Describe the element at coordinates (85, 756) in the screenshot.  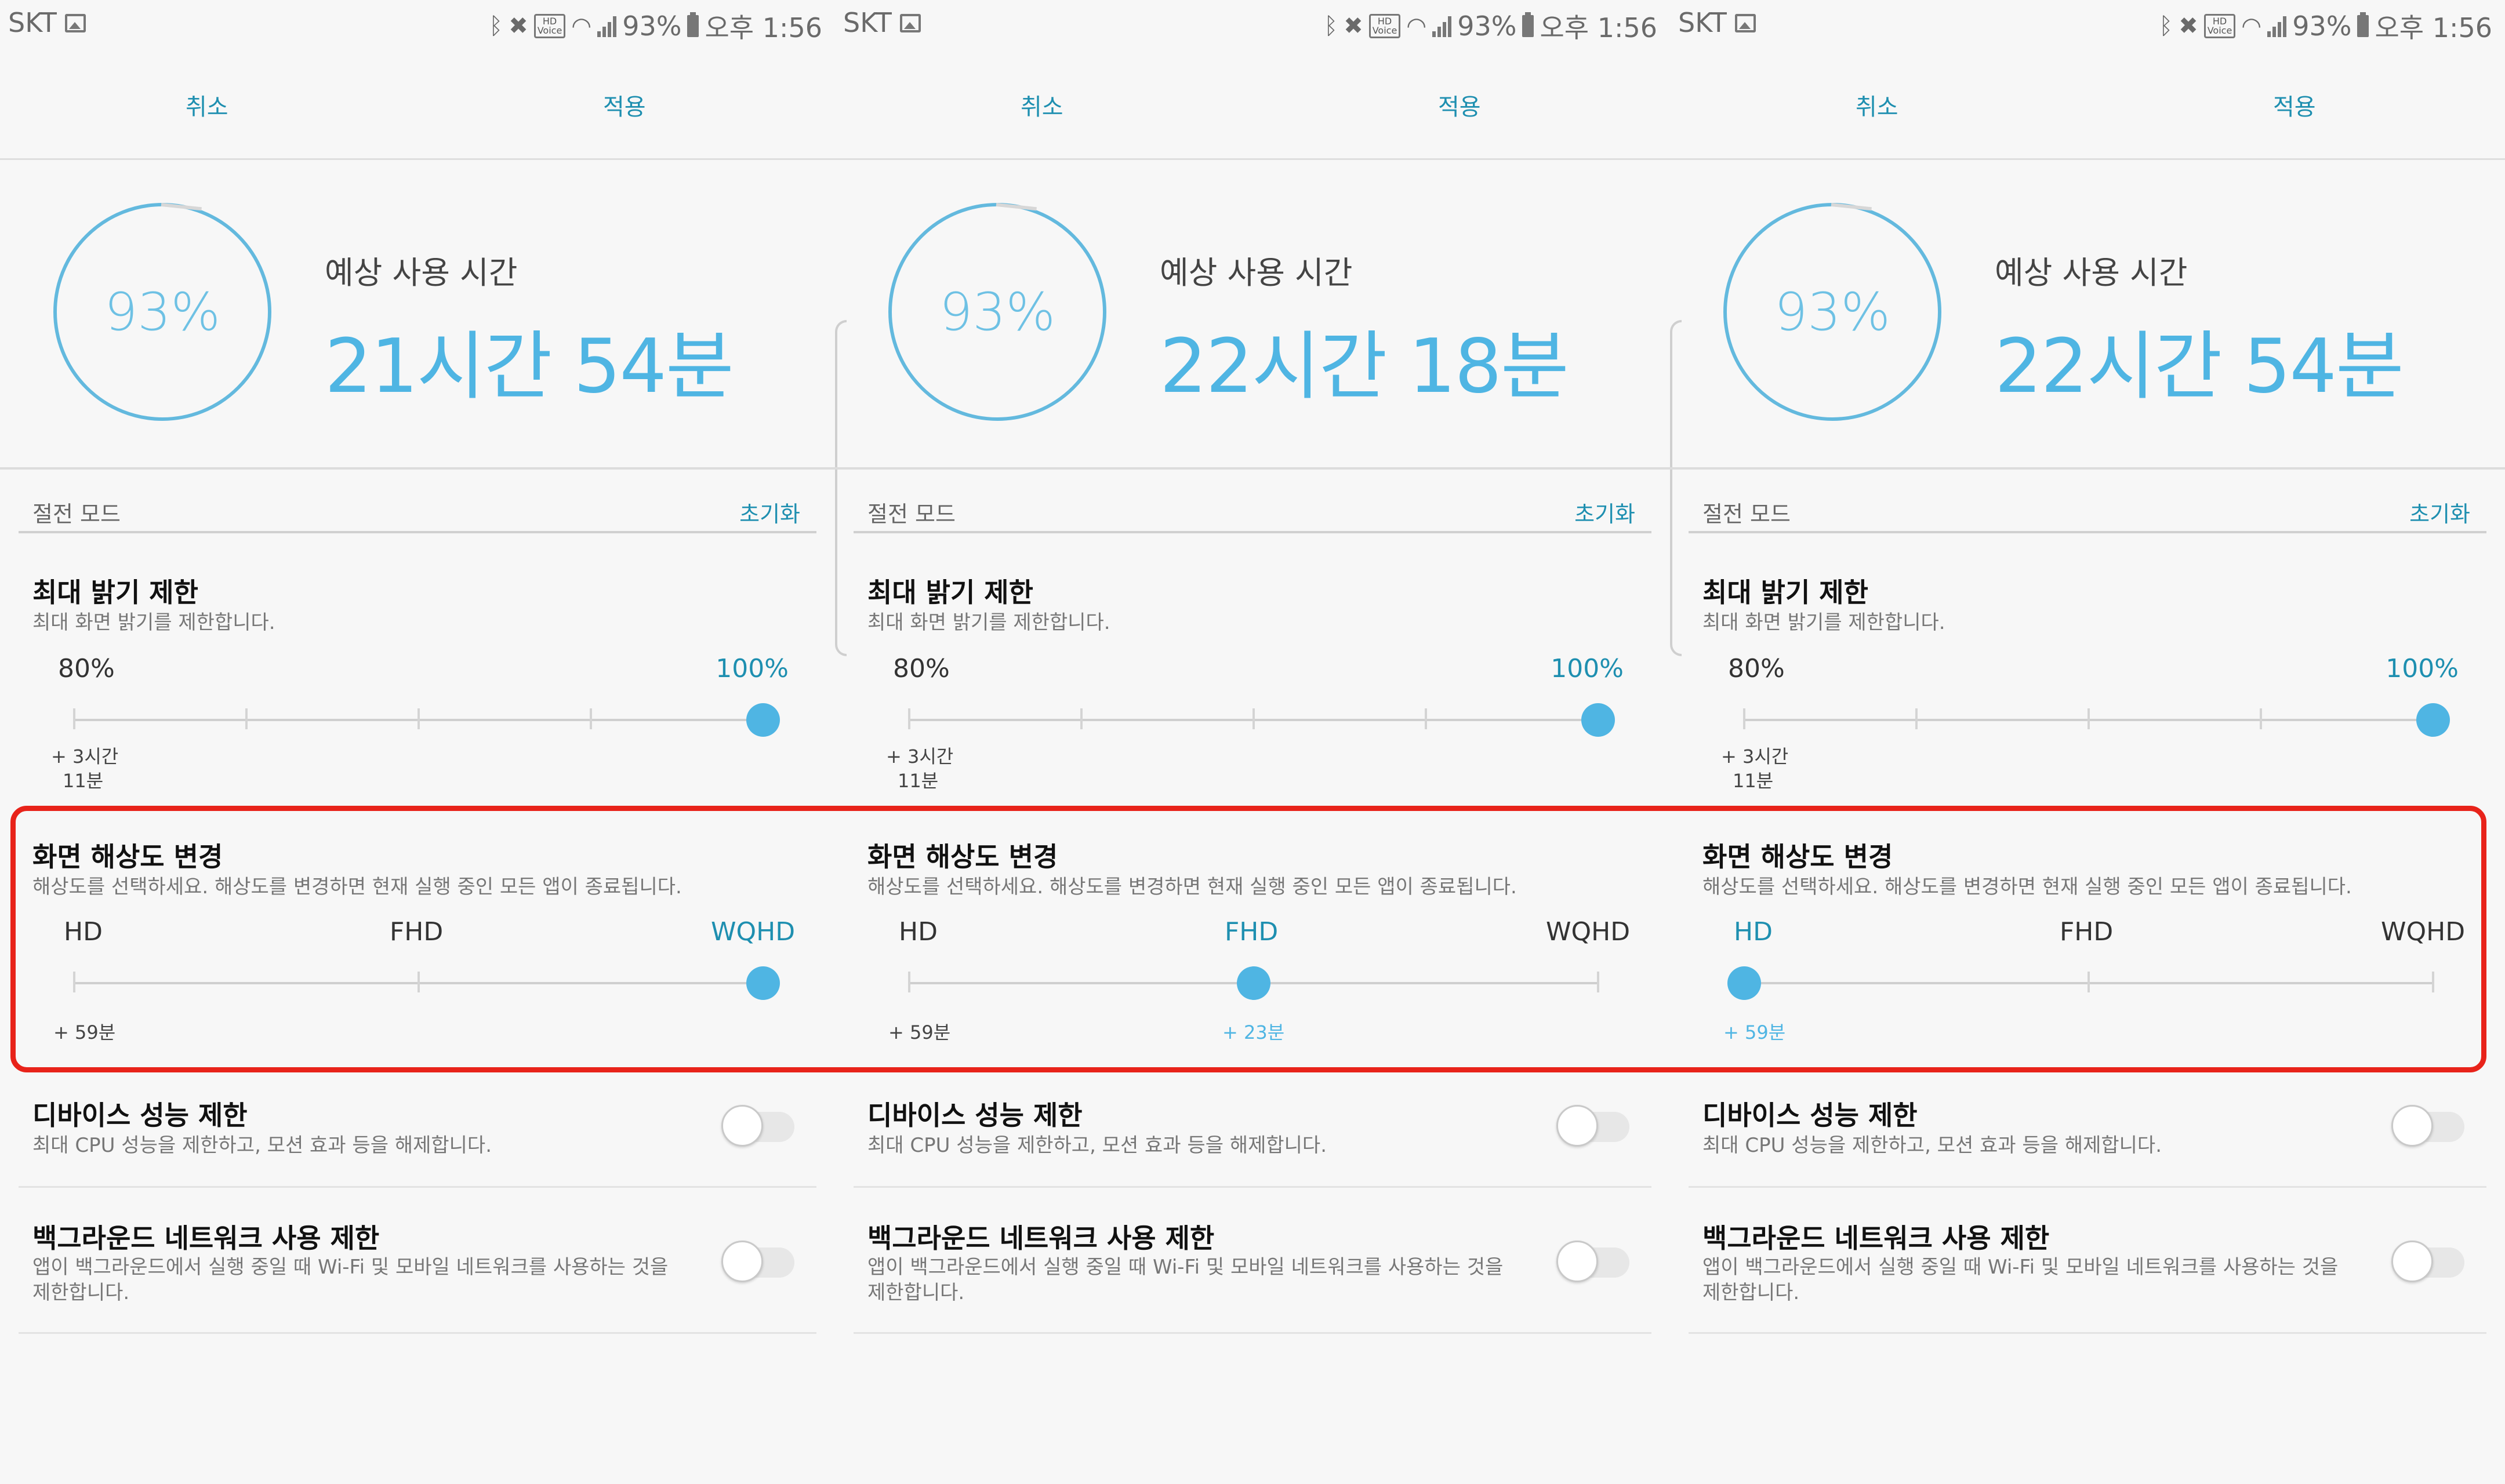
I see `brightness-time-gain-hours: + 3시간` at that location.